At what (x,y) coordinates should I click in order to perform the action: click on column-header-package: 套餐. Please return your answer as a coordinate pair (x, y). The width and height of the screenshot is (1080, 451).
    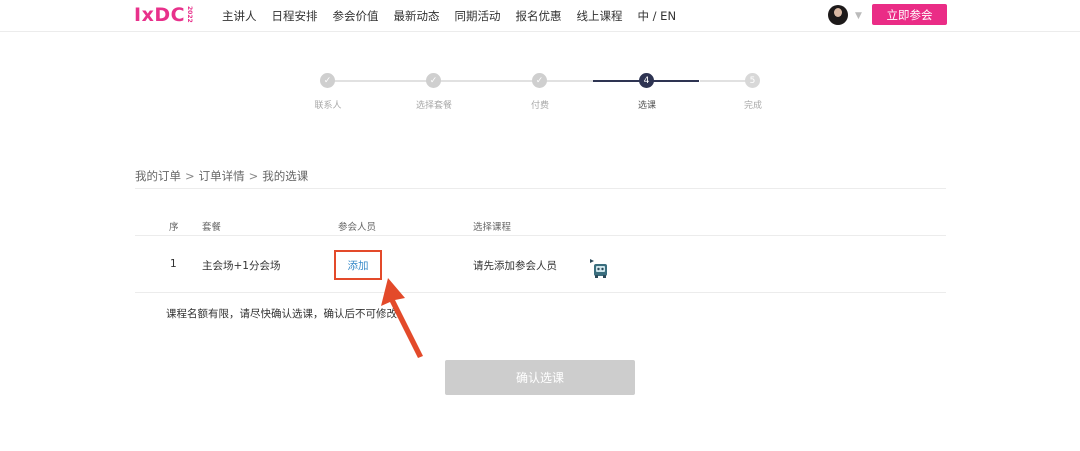
    Looking at the image, I should click on (212, 227).